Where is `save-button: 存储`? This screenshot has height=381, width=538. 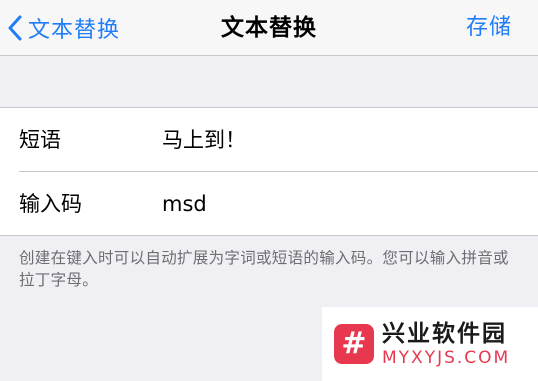 save-button: 存储 is located at coordinates (489, 28).